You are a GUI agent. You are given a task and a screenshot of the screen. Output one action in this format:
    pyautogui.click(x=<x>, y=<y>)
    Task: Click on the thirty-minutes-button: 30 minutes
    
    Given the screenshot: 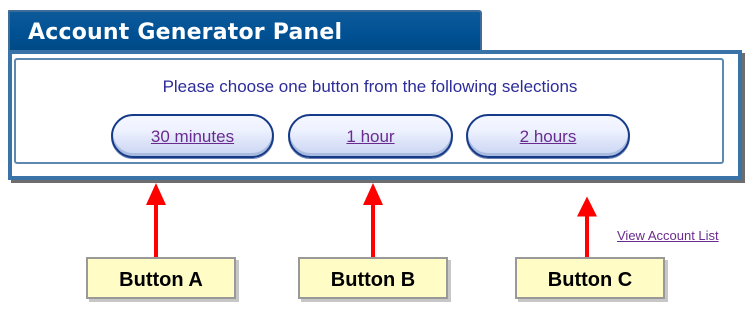 What is the action you would take?
    pyautogui.click(x=192, y=136)
    